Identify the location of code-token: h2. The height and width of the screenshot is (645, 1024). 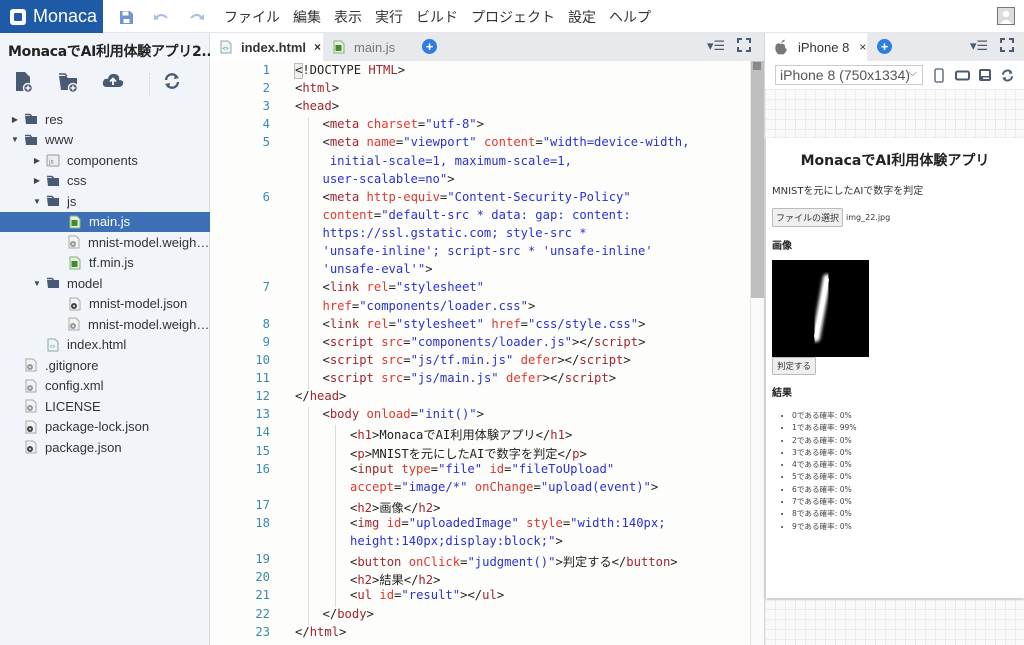
(365, 580).